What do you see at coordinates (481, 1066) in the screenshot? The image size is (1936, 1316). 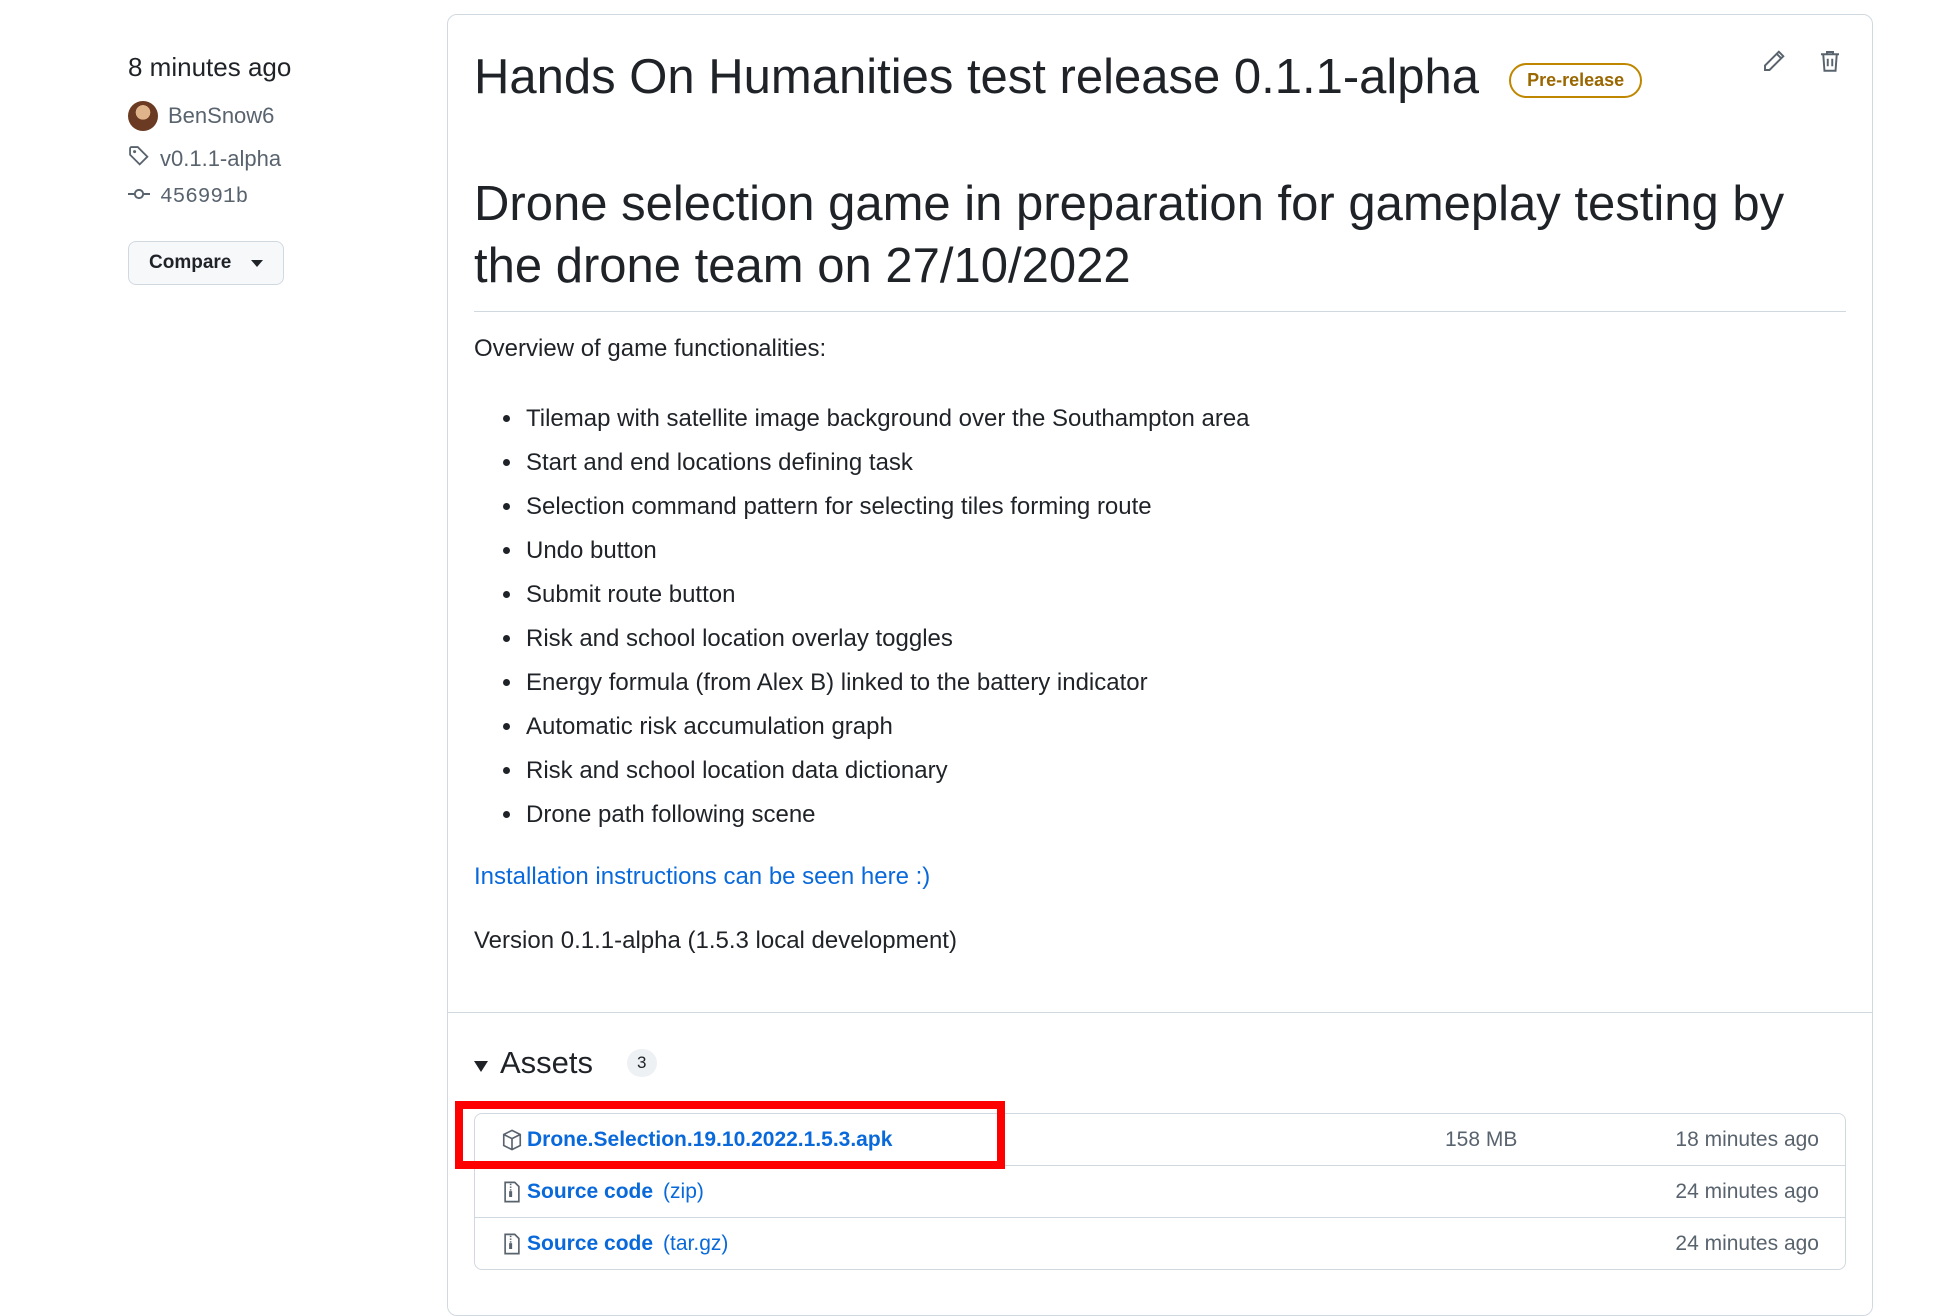 I see `triangle-down-icon` at bounding box center [481, 1066].